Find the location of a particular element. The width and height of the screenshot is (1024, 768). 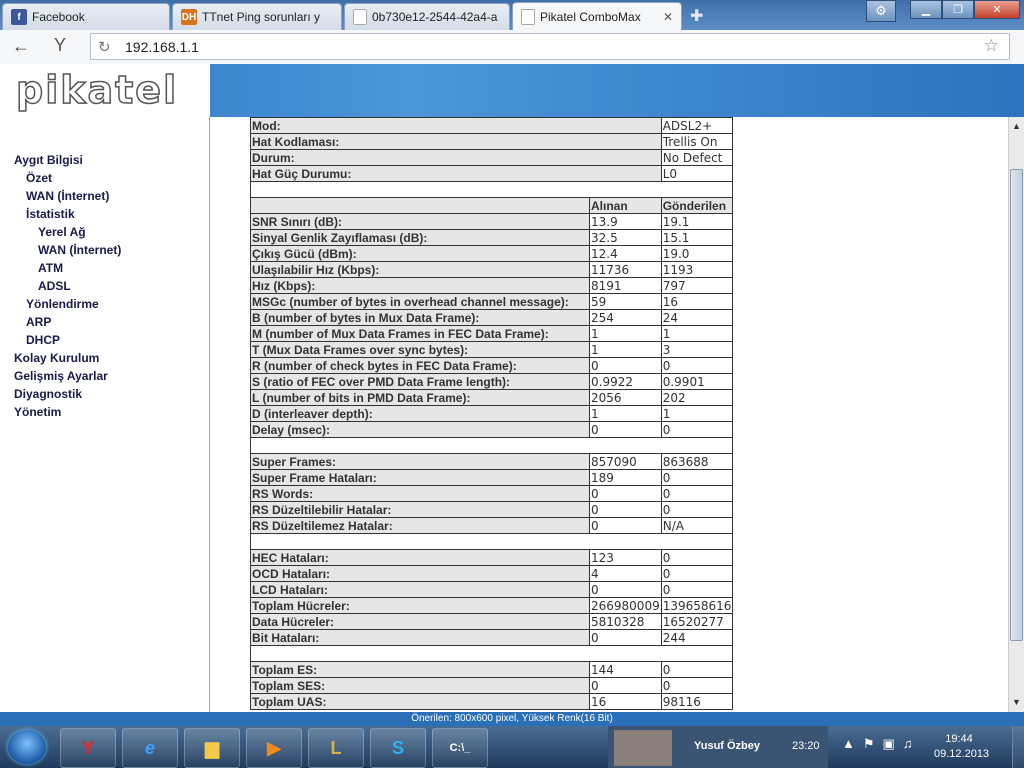

vertical-scrollbar: ▲ ▼ is located at coordinates (1016, 414).